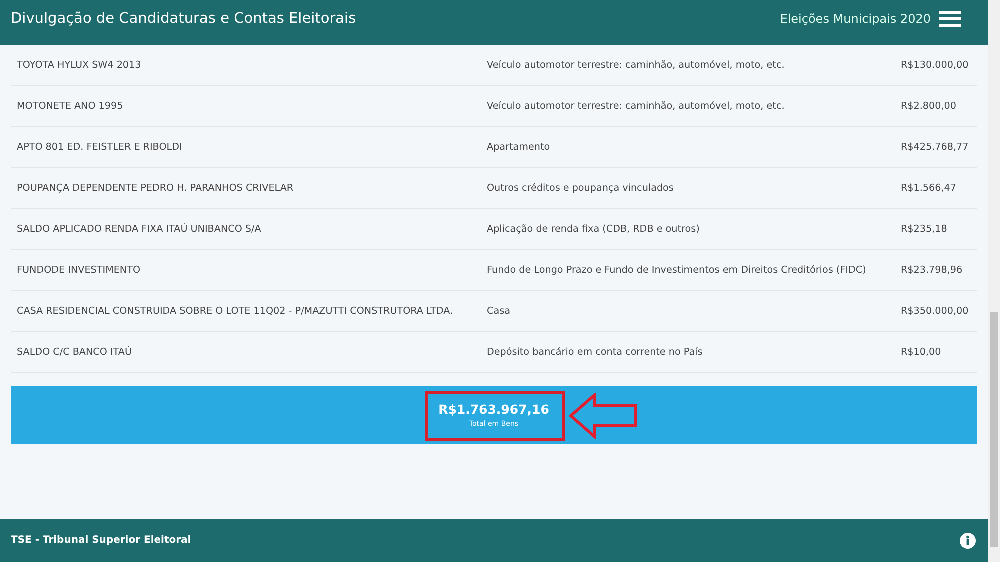 The image size is (1000, 562). I want to click on asset-description: SALDO C/C BANCO ITAÚ, so click(74, 352).